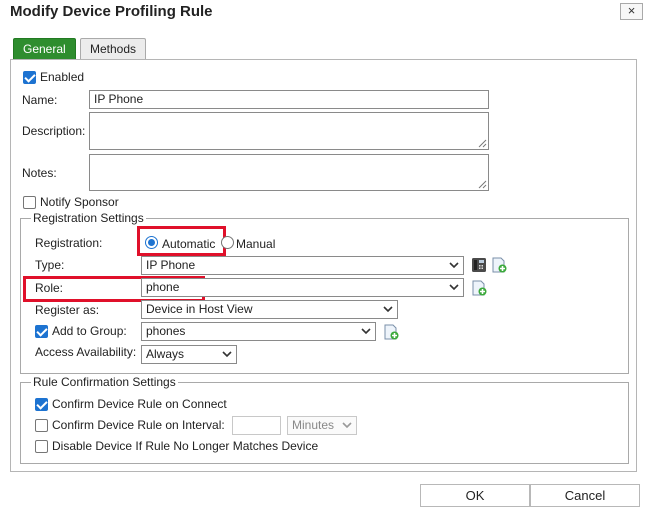  I want to click on access-availability-select-value: Always, so click(165, 354).